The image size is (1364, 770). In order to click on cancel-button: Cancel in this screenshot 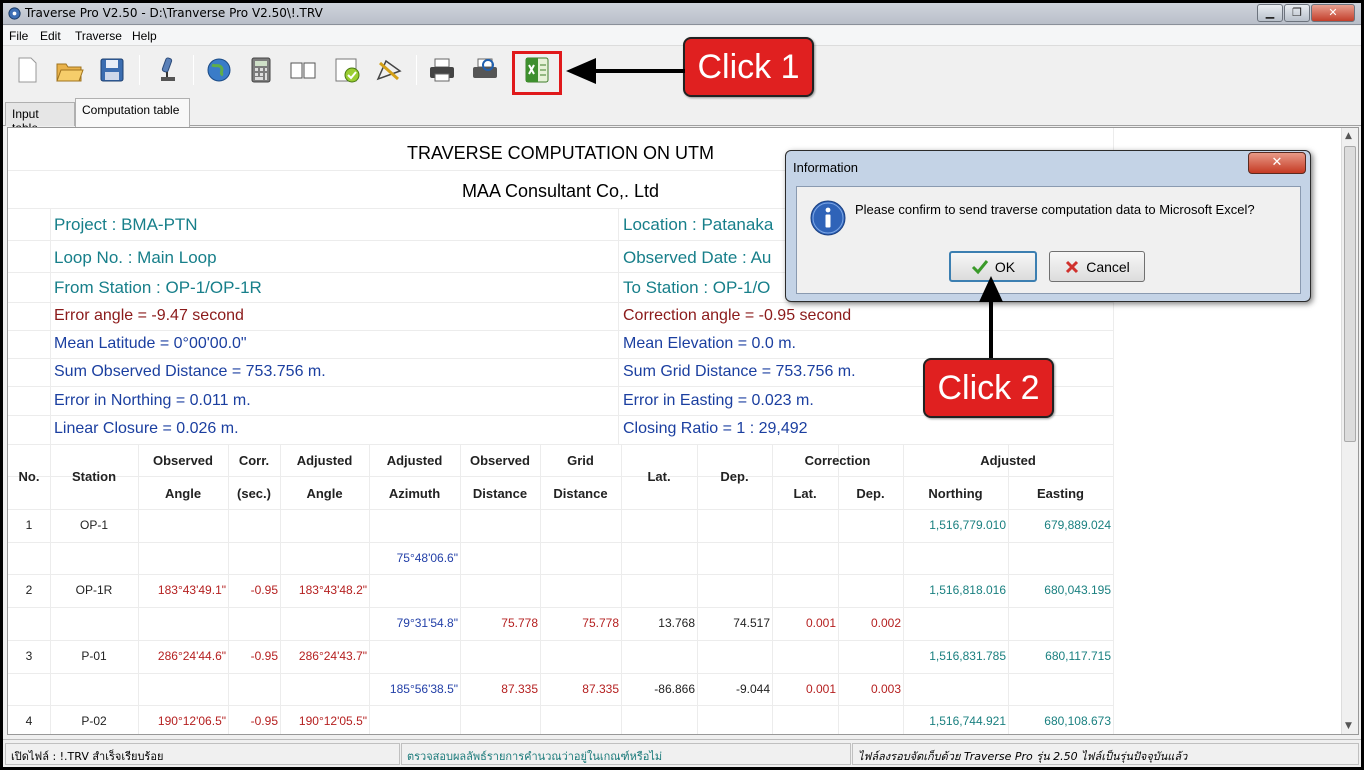, I will do `click(1097, 266)`.